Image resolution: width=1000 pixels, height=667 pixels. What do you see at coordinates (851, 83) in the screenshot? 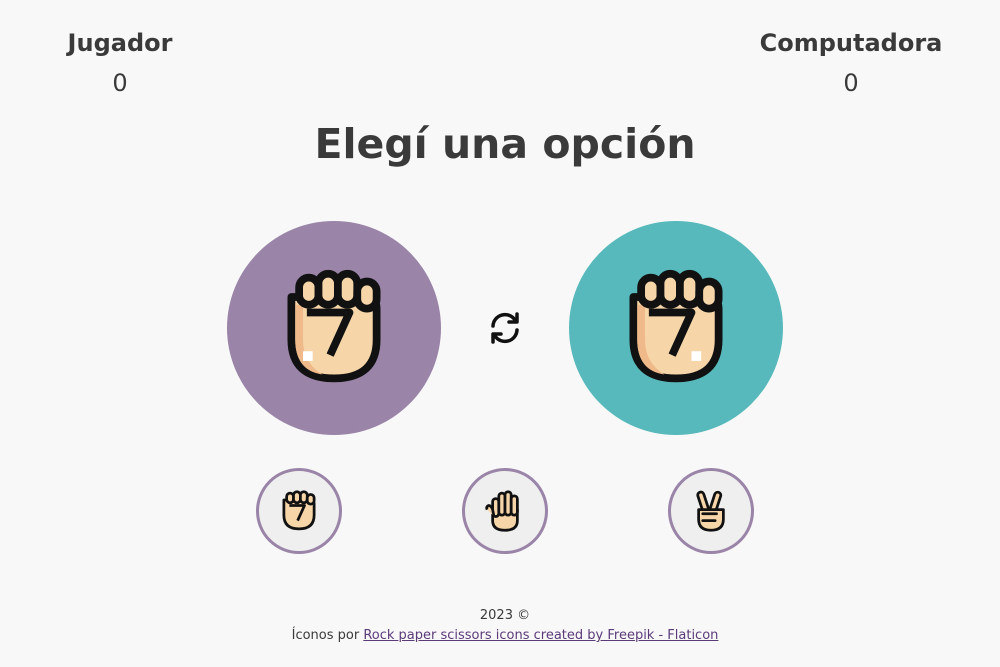
I see `computer-score-value: 0` at bounding box center [851, 83].